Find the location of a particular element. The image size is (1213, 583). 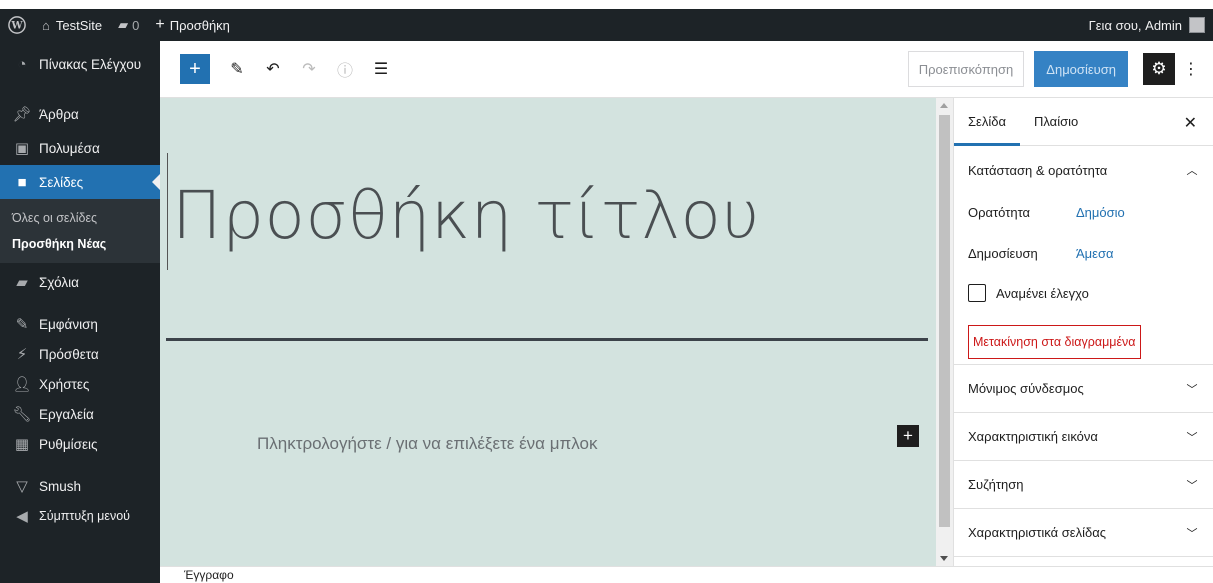

canvas-scrollbar is located at coordinates (944, 332).